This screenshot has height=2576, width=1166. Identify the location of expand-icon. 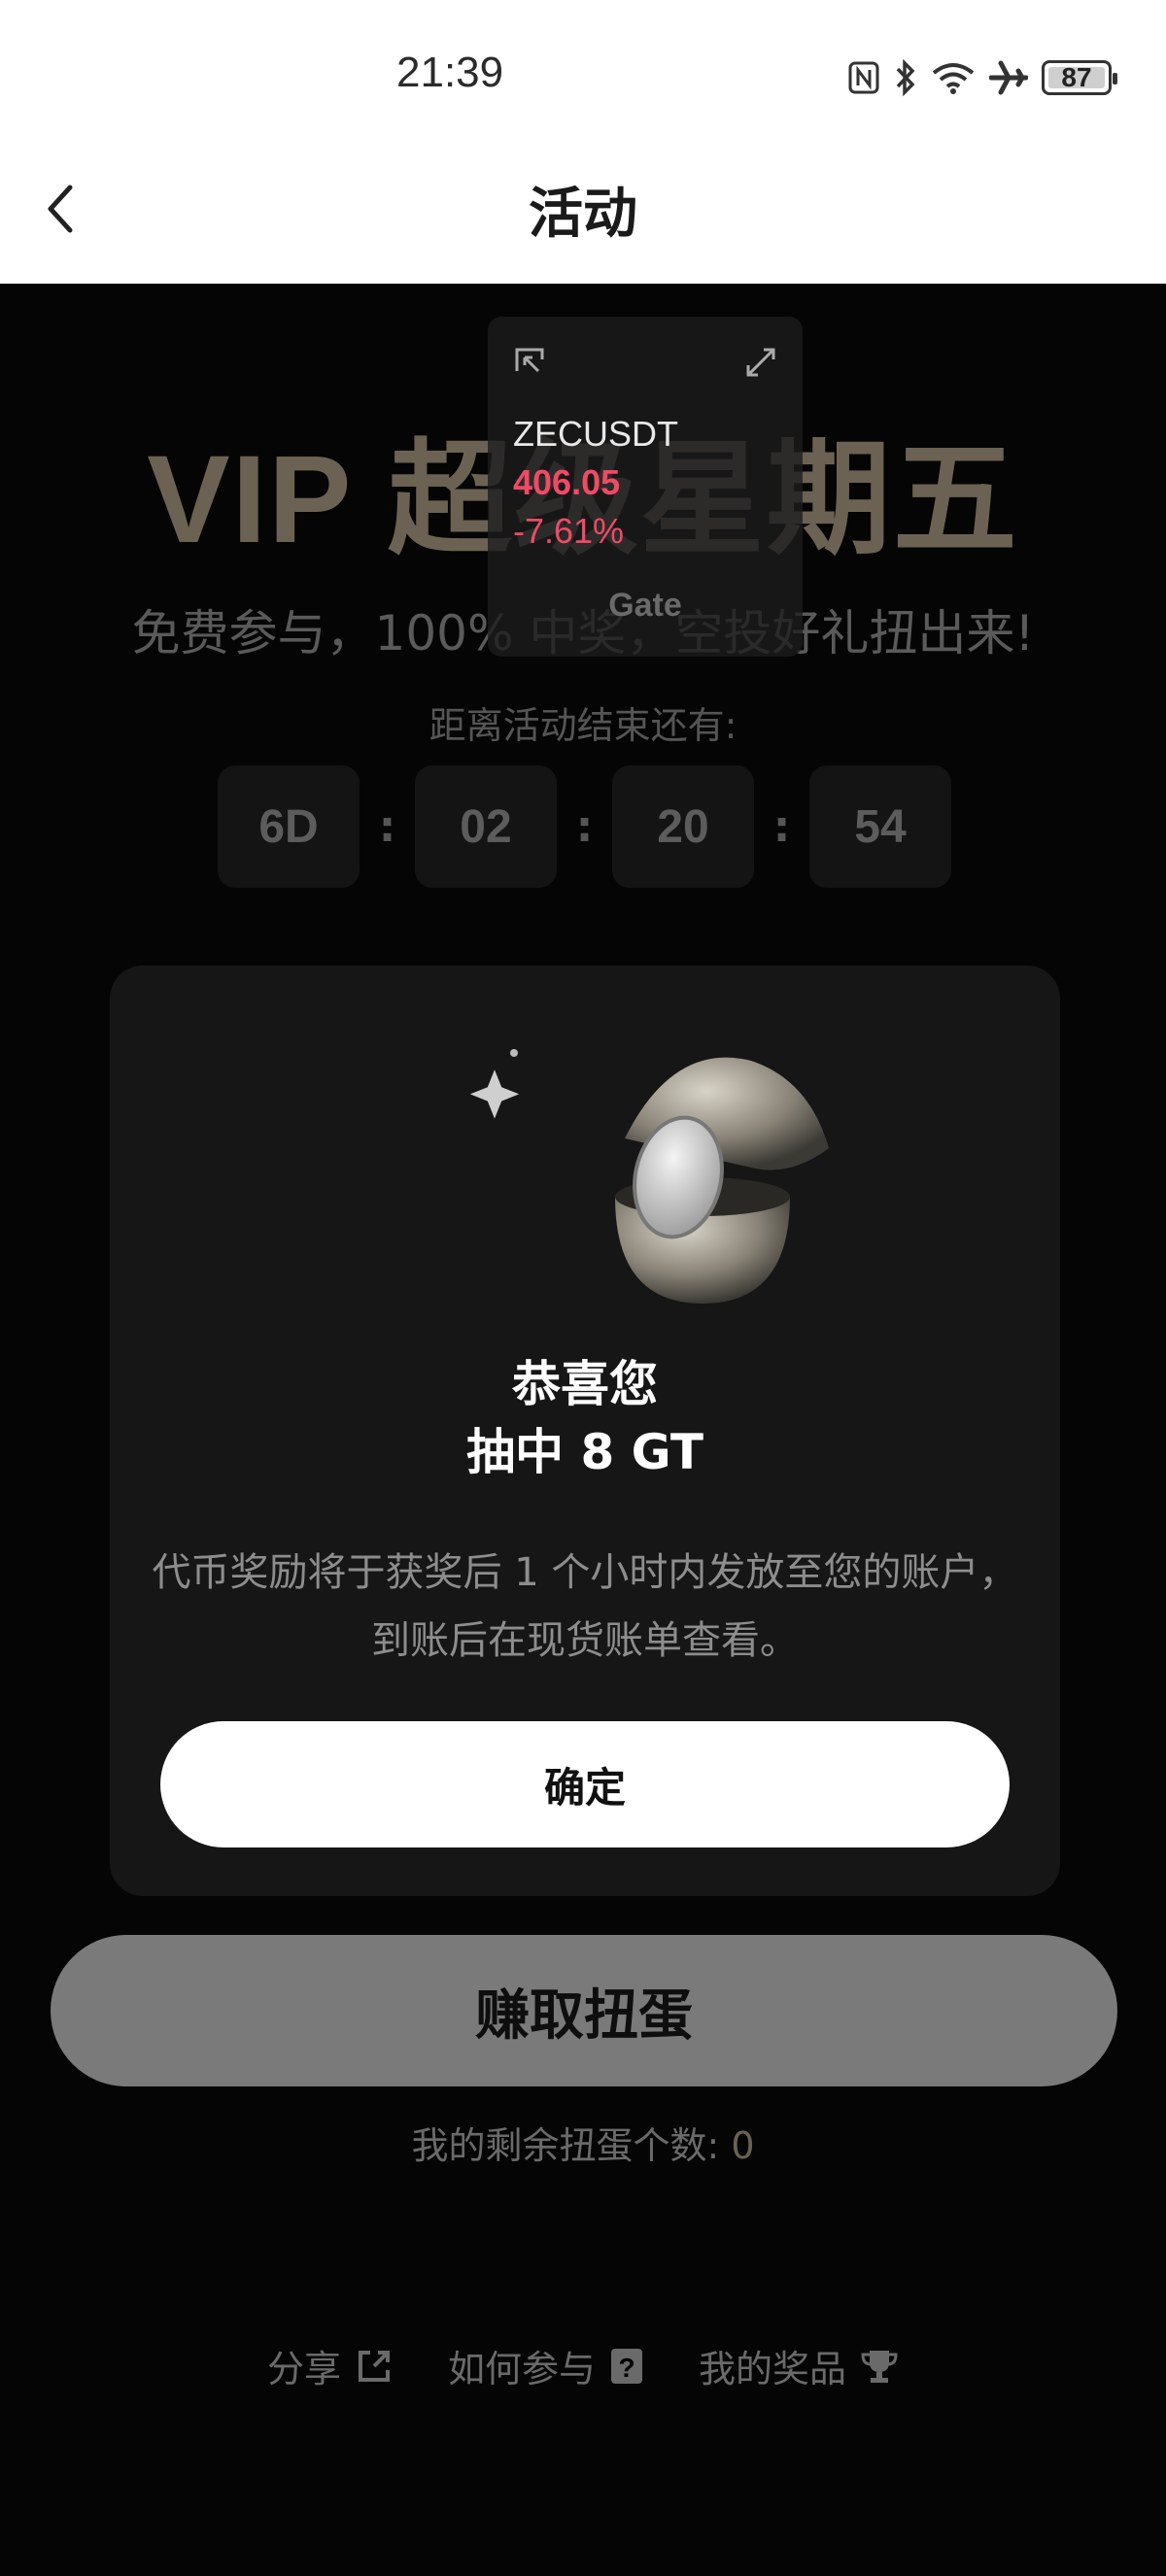
(760, 362).